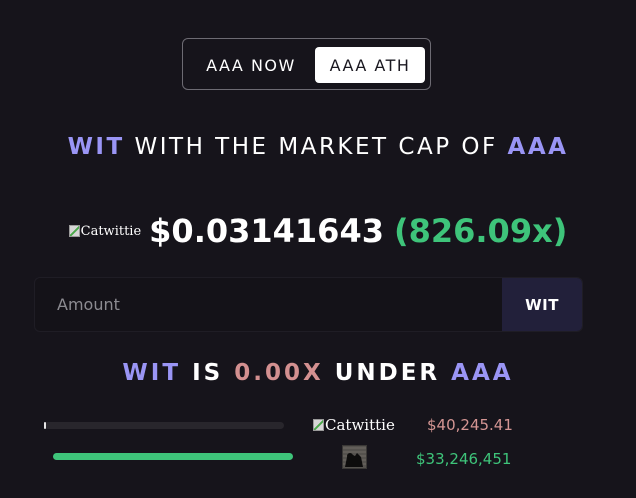 This screenshot has height=498, width=636. I want to click on target-logo-icon, so click(354, 457).